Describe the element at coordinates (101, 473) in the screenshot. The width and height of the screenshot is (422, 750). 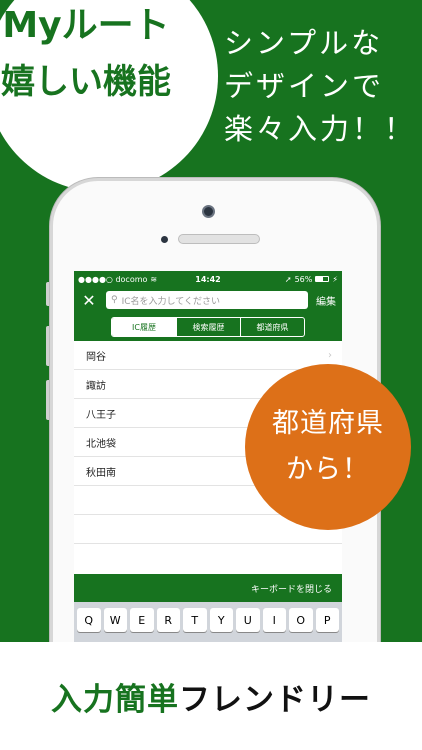
I see `list-item-label: 秋田南` at that location.